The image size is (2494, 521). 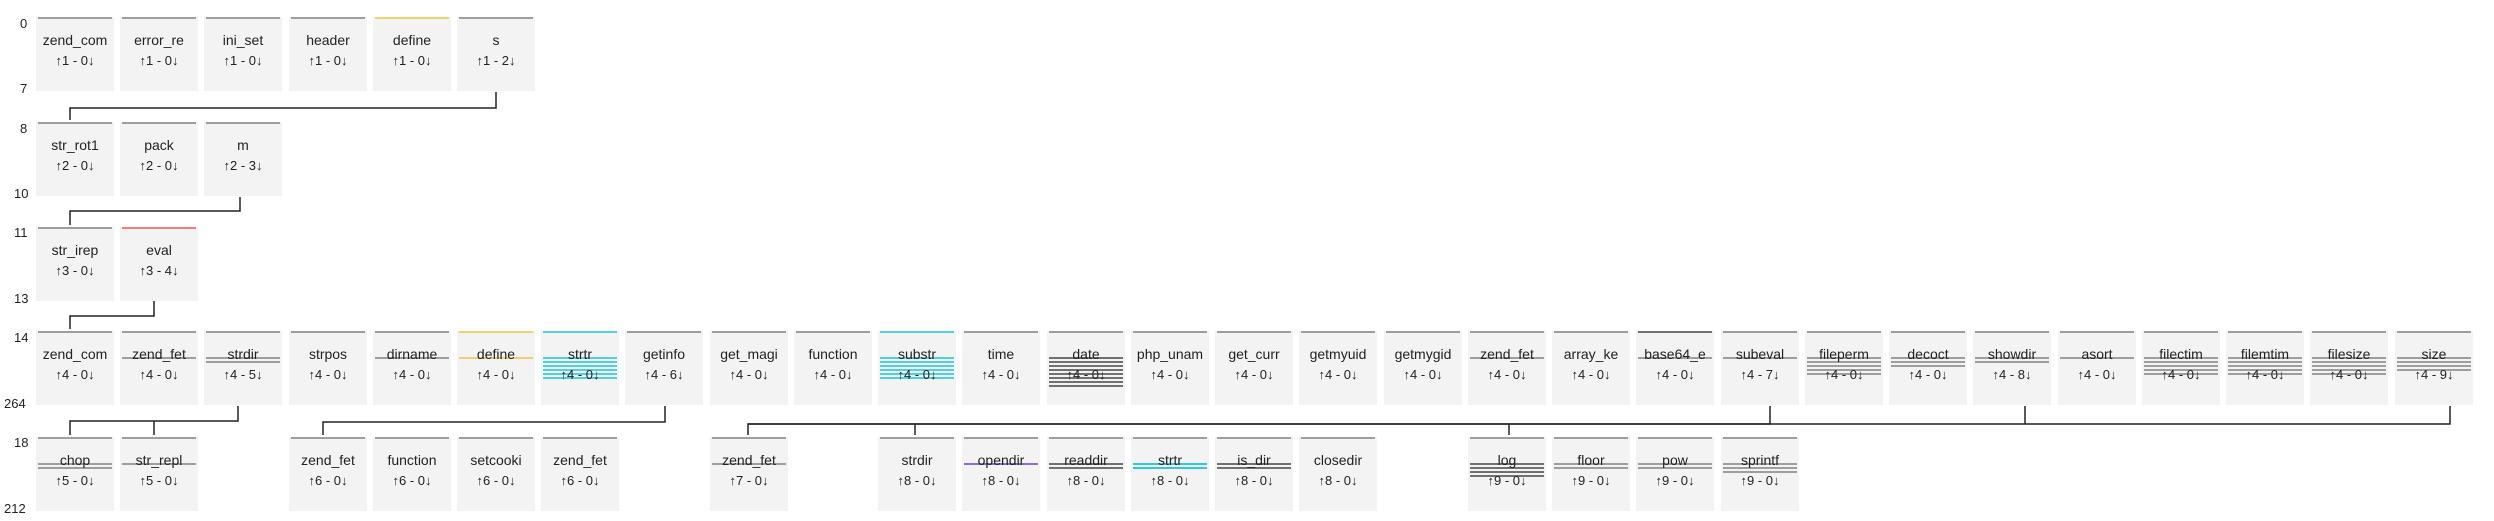 What do you see at coordinates (159, 54) in the screenshot?
I see `function-node: error_re ↑1 - 0↓` at bounding box center [159, 54].